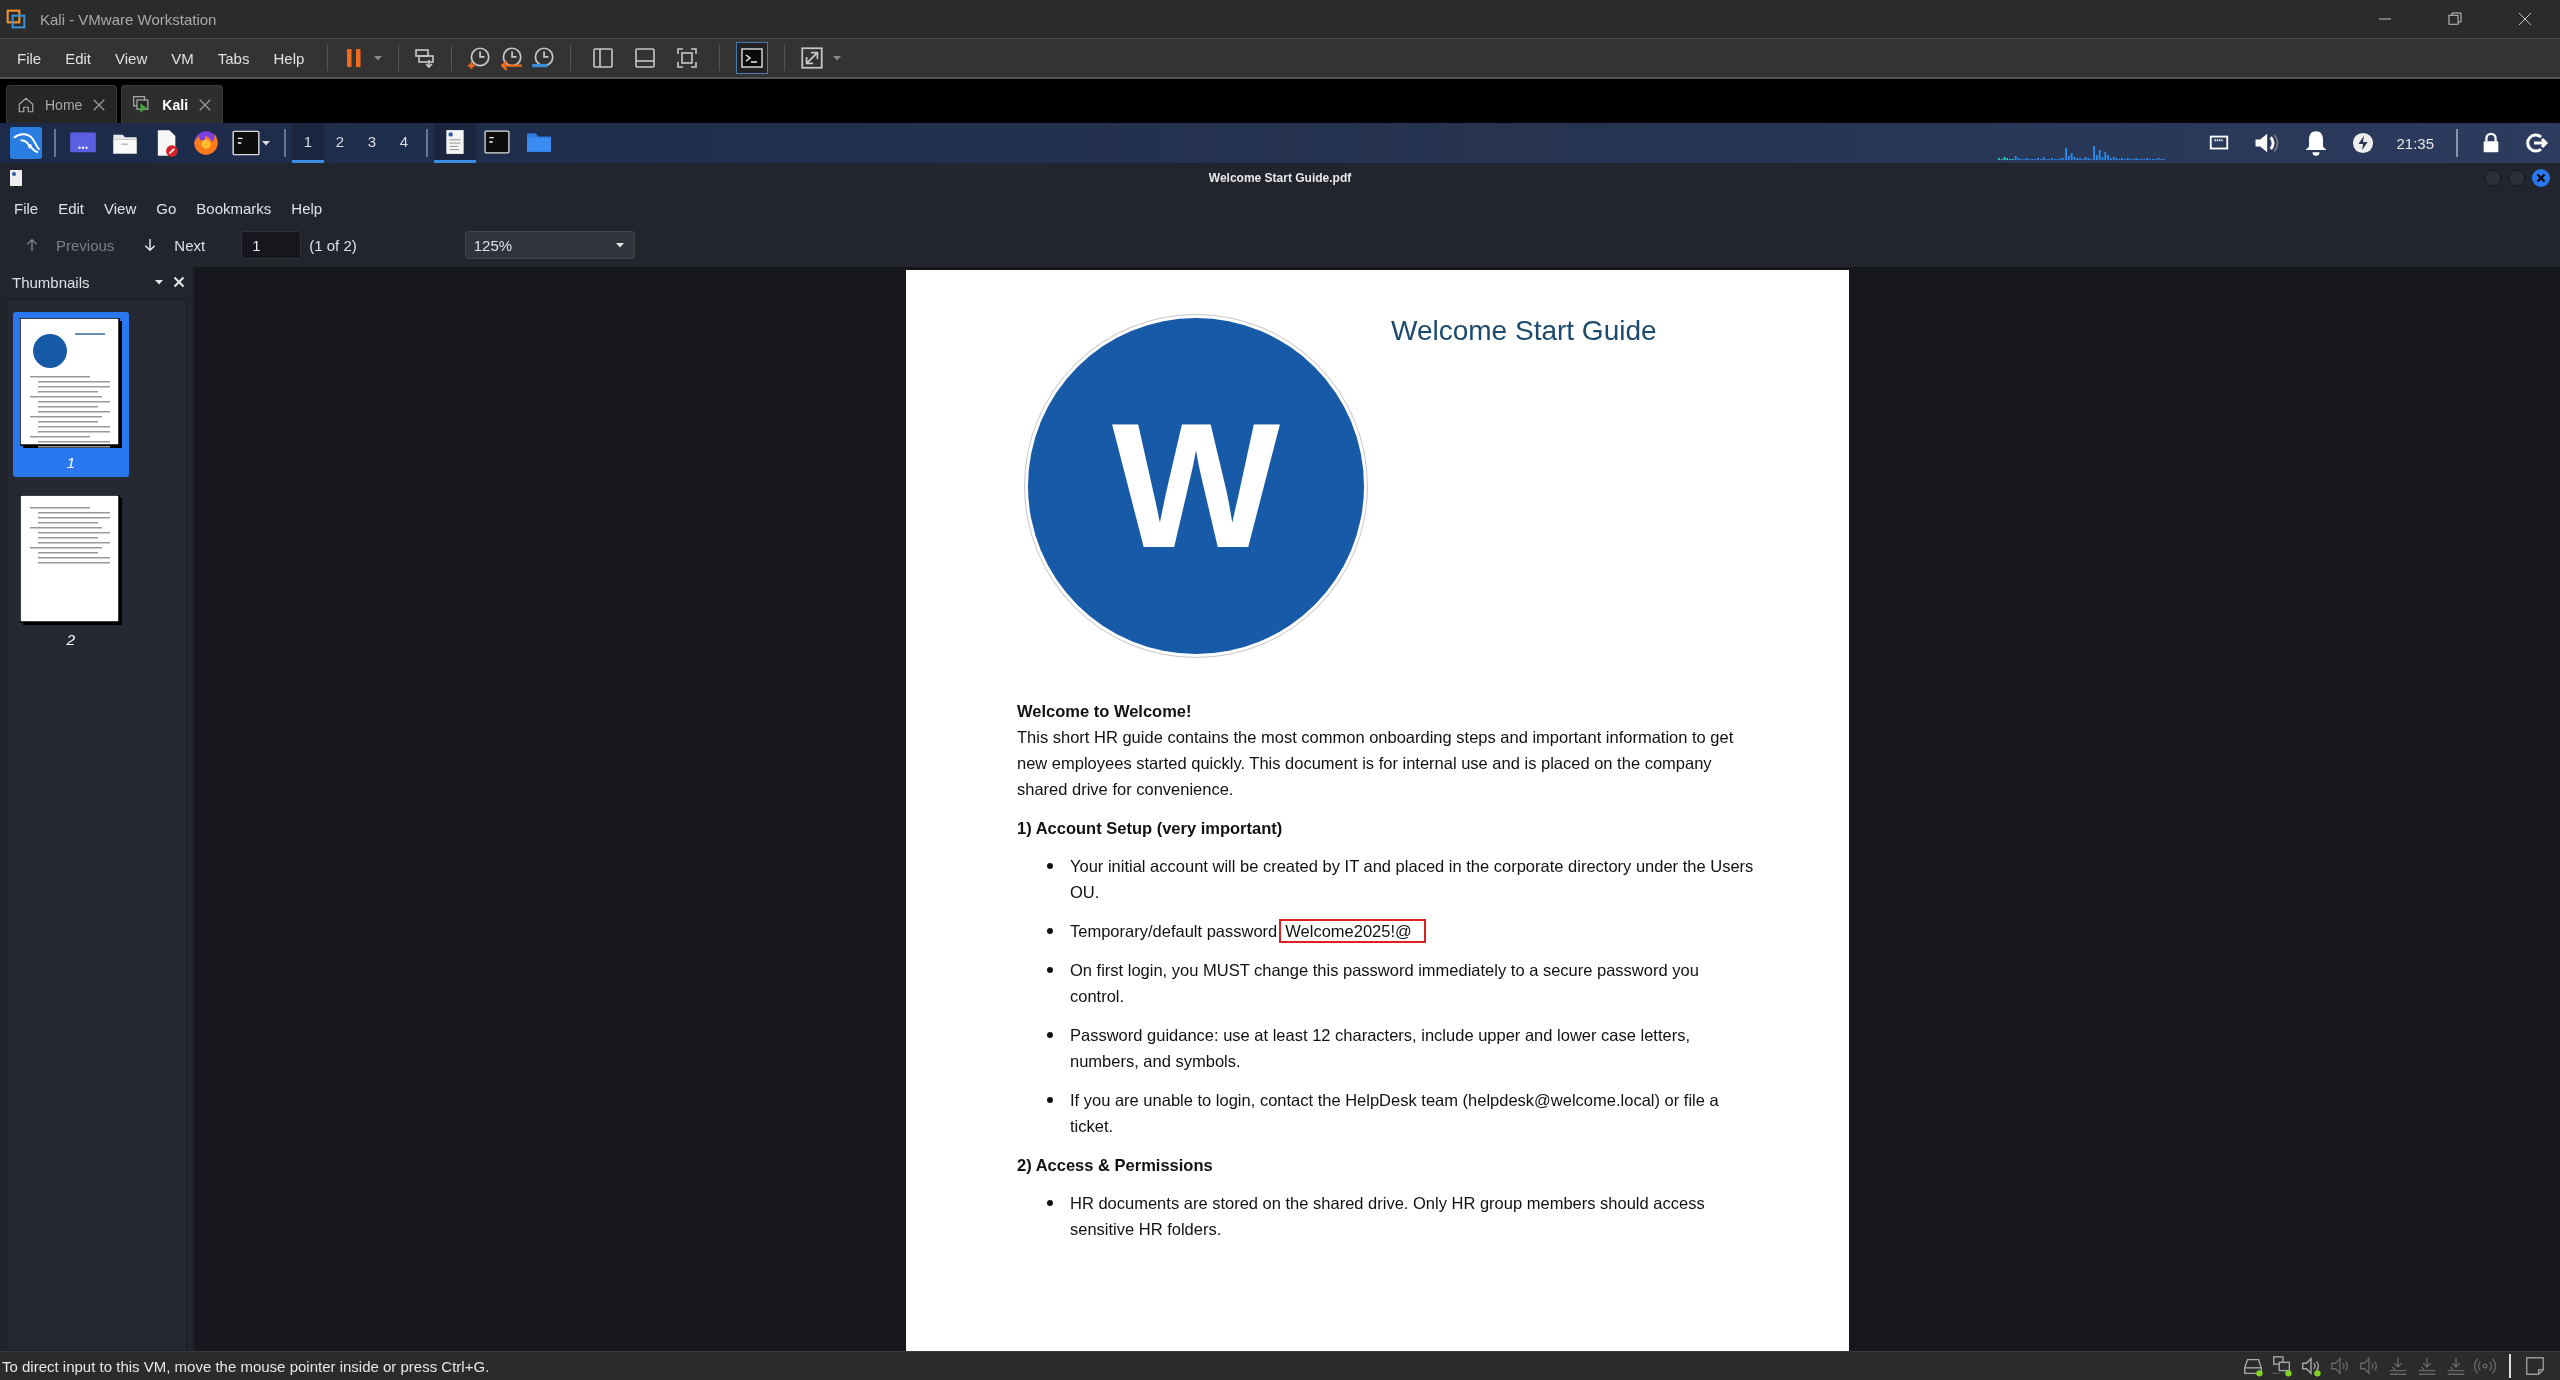 This screenshot has width=2560, height=1380. What do you see at coordinates (1352, 931) in the screenshot?
I see `highlighted-text: Welcome2025!@` at bounding box center [1352, 931].